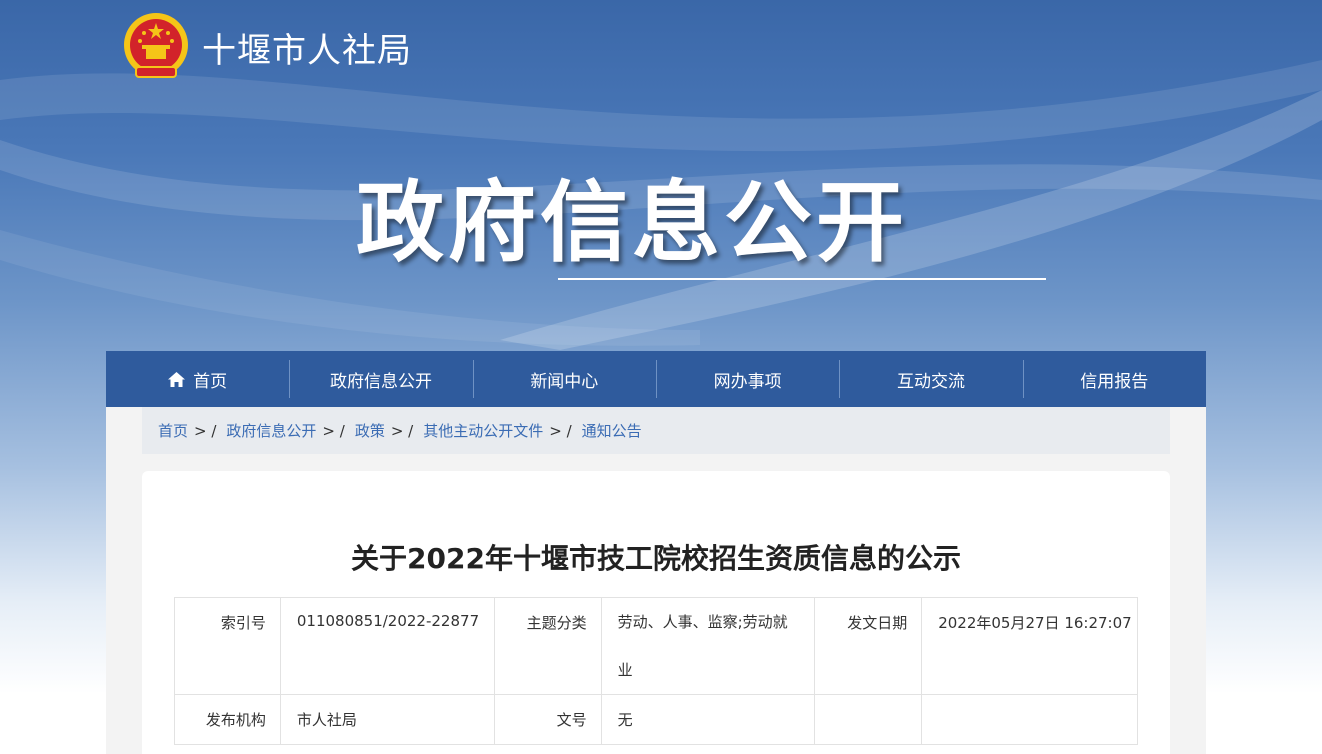 The width and height of the screenshot is (1322, 754). What do you see at coordinates (547, 646) in the screenshot?
I see `meta-subject-label: 主题分类` at bounding box center [547, 646].